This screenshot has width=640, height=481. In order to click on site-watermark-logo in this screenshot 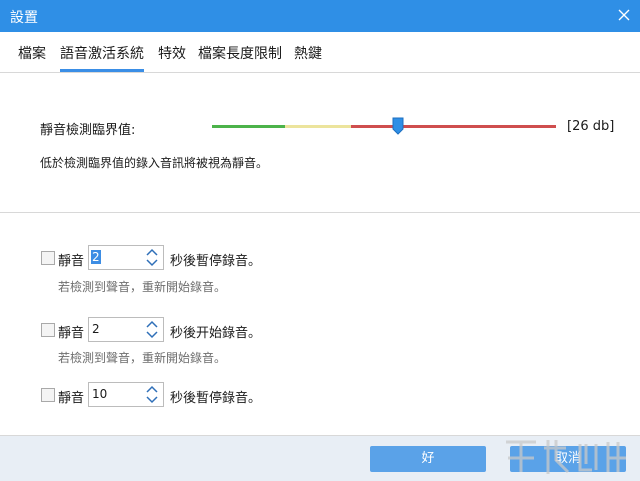, I will do `click(566, 457)`.